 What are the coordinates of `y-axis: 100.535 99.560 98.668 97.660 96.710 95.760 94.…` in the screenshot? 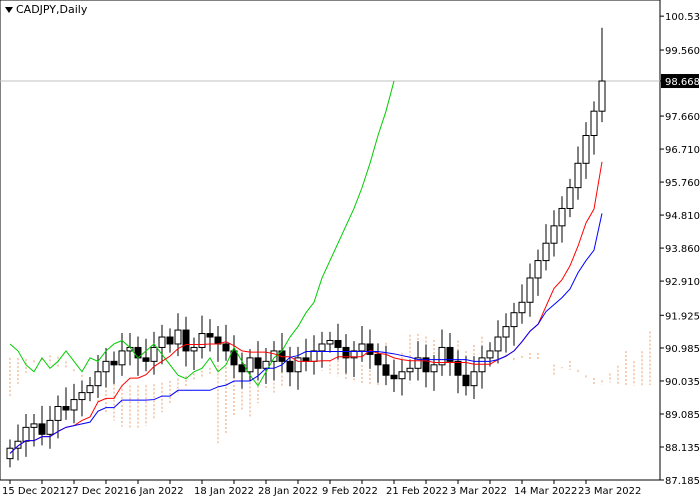 It's located at (680, 249).